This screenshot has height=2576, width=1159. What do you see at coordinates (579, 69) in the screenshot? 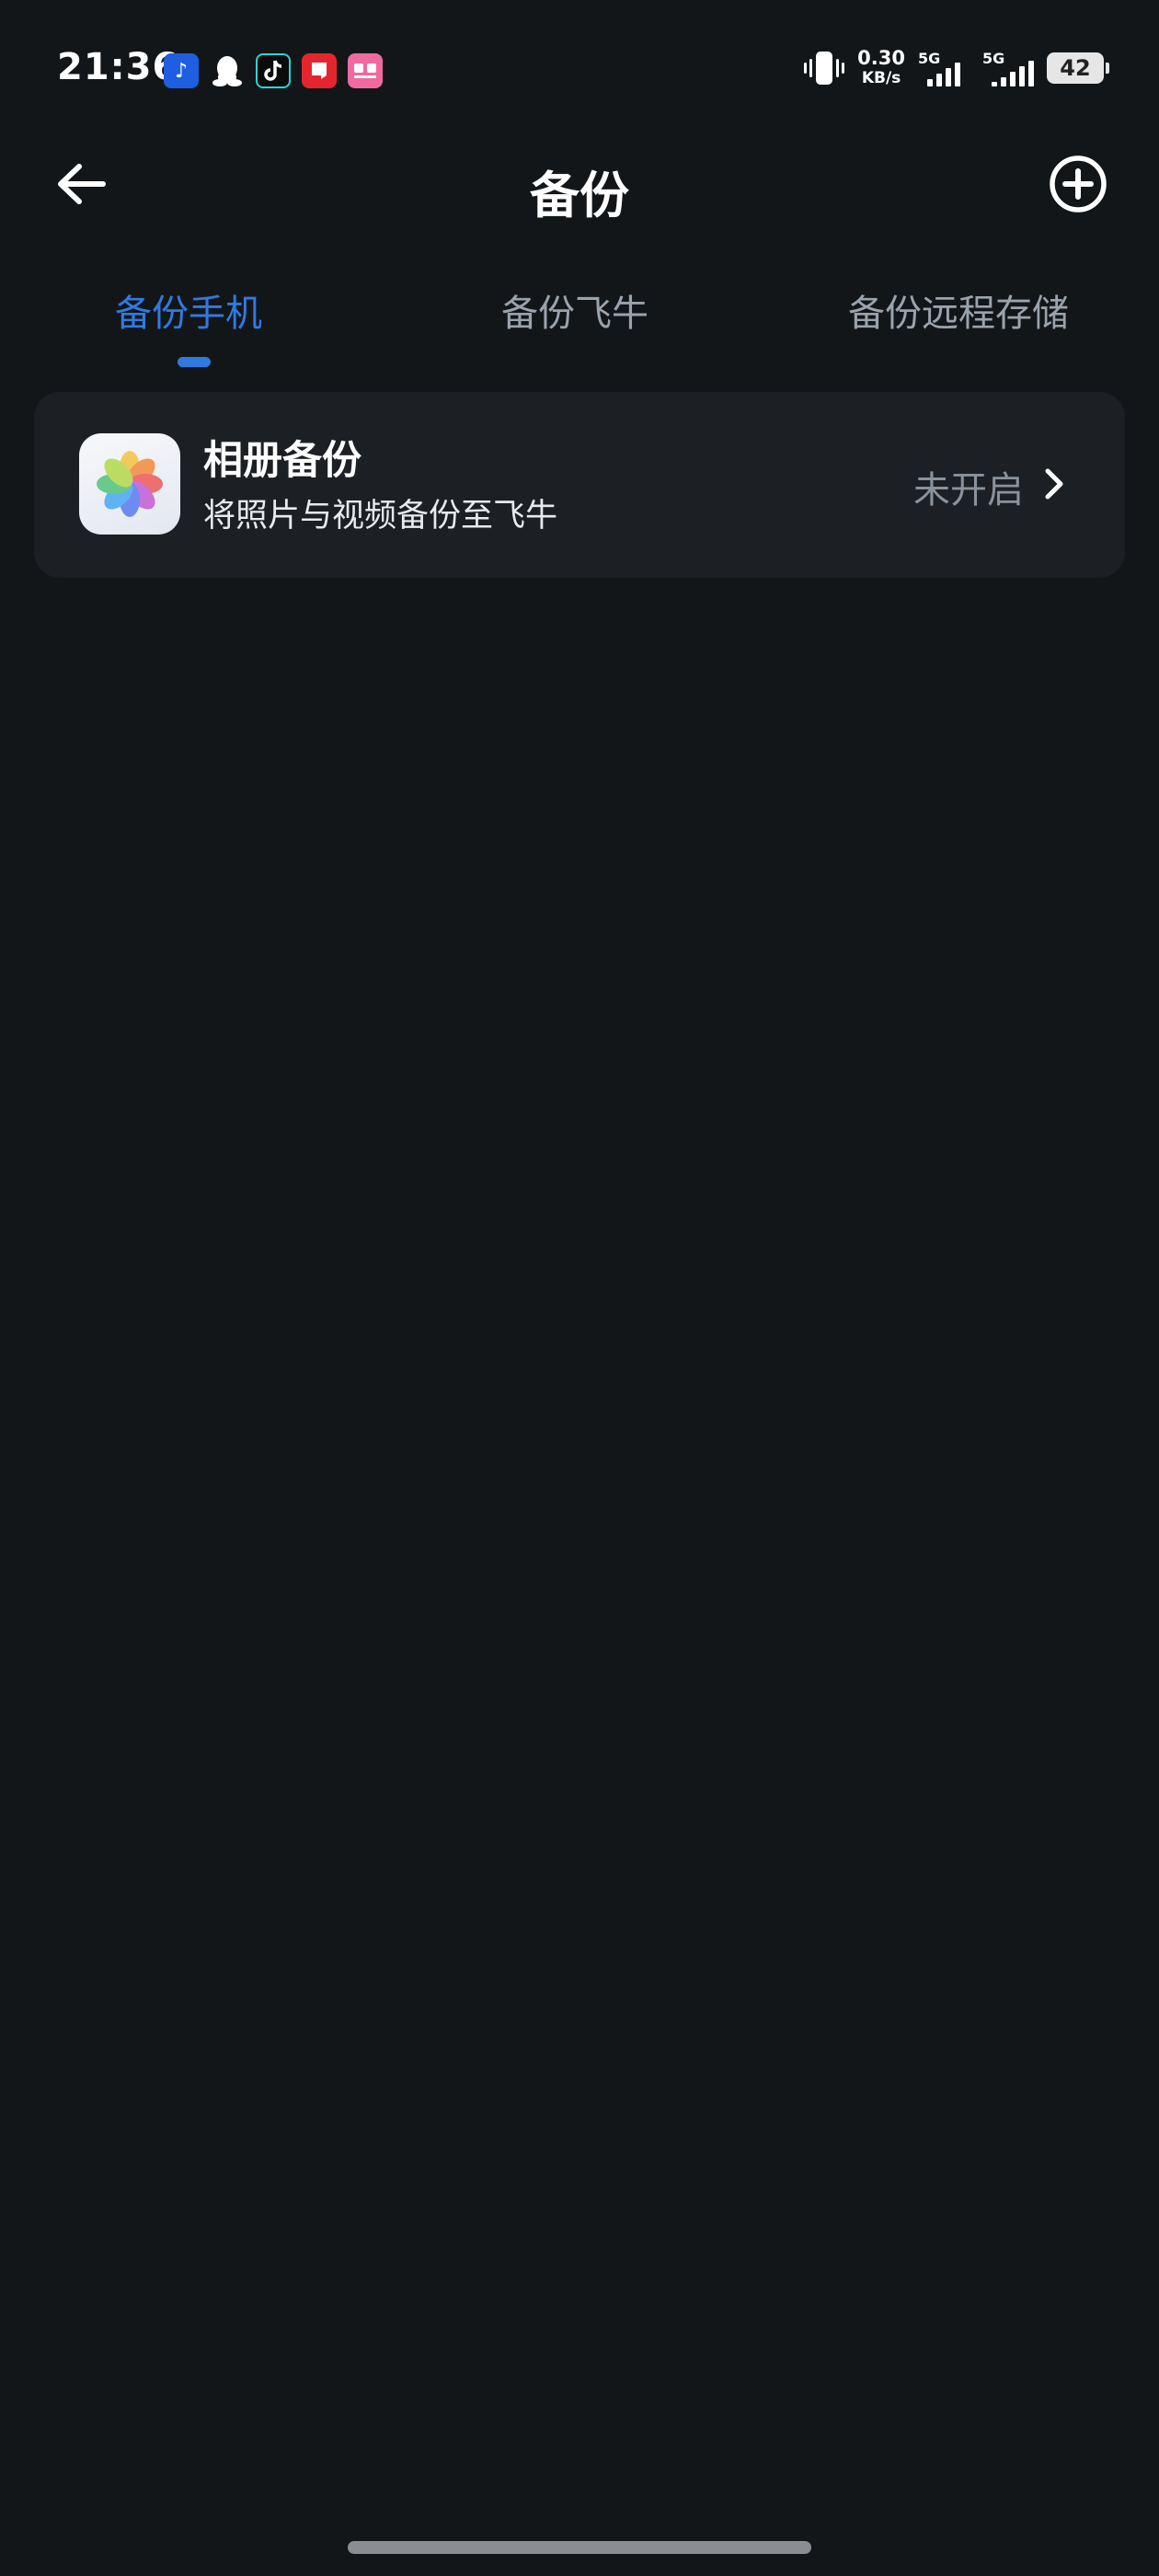
I see `status-bar: 21:36 ♪ 0.30 KB/s 5G 5G 42` at bounding box center [579, 69].